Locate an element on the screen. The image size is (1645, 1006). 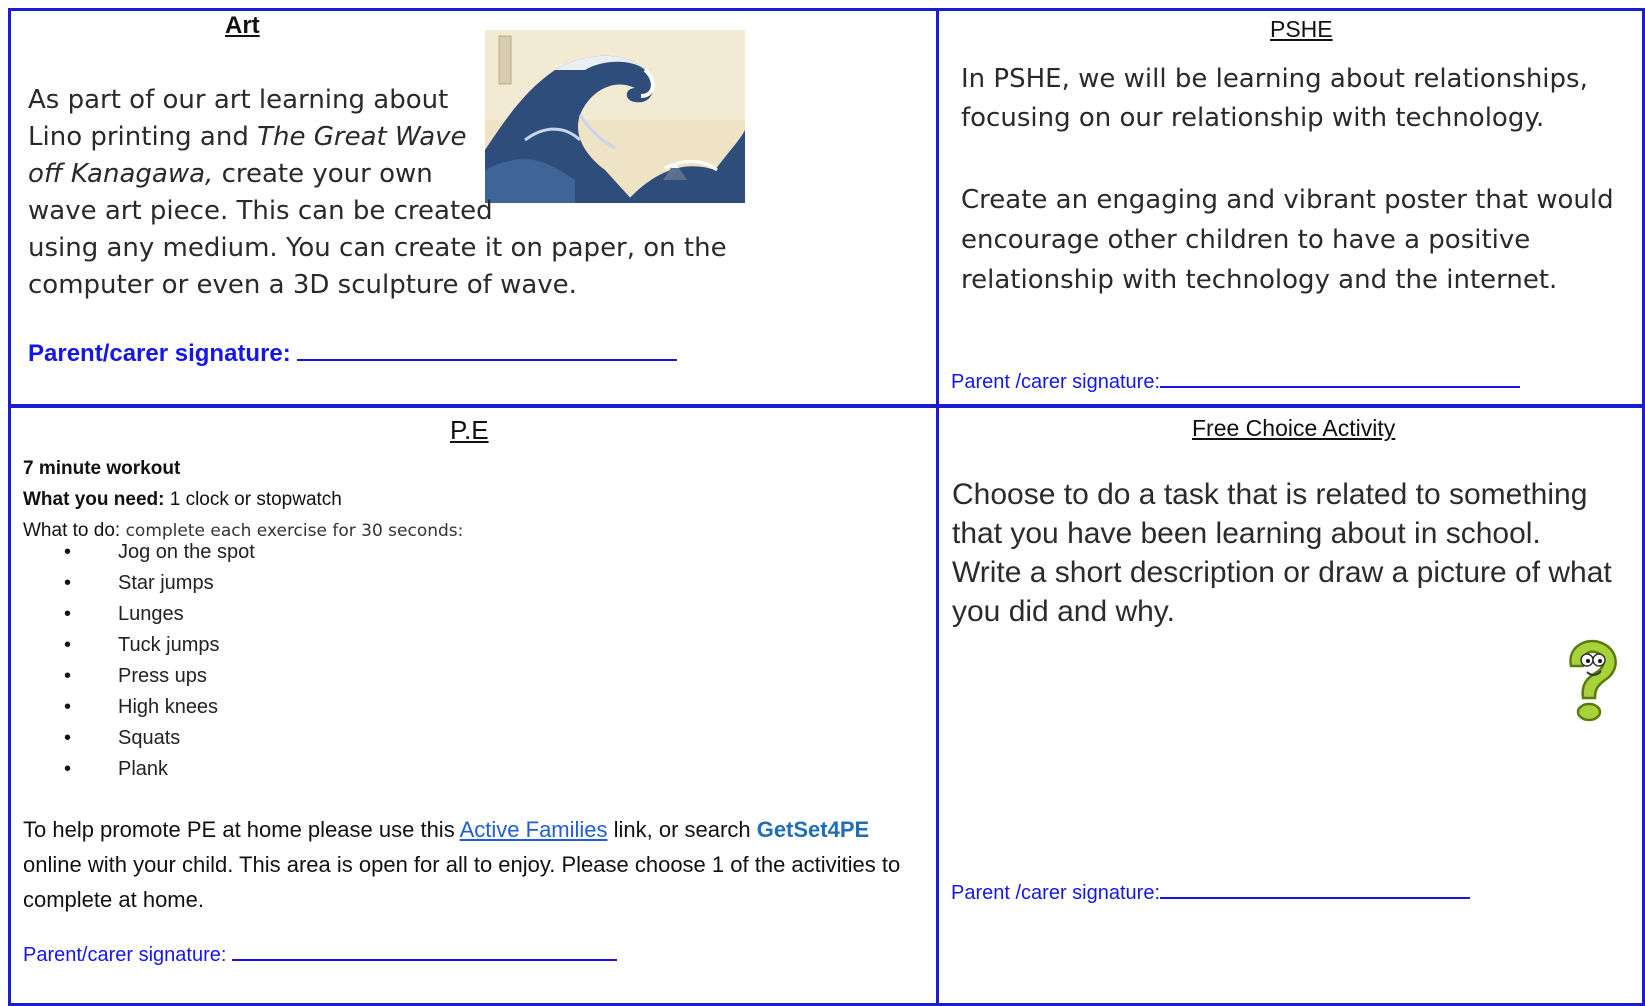
free-choice-signature-line is located at coordinates (1315, 898).